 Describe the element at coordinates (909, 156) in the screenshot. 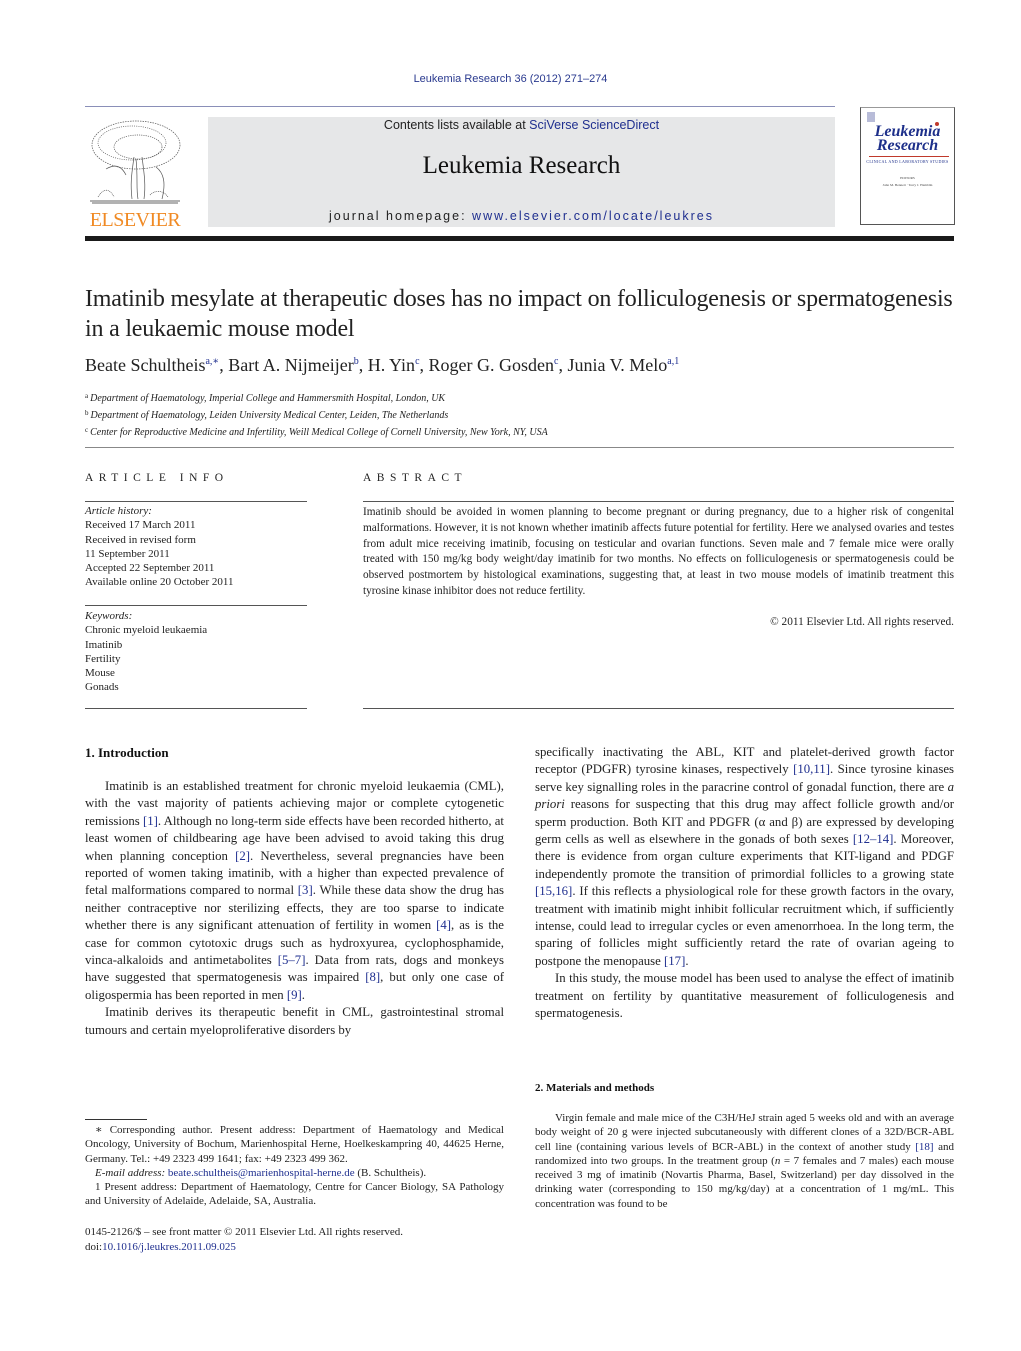

I see `cover-rule` at that location.